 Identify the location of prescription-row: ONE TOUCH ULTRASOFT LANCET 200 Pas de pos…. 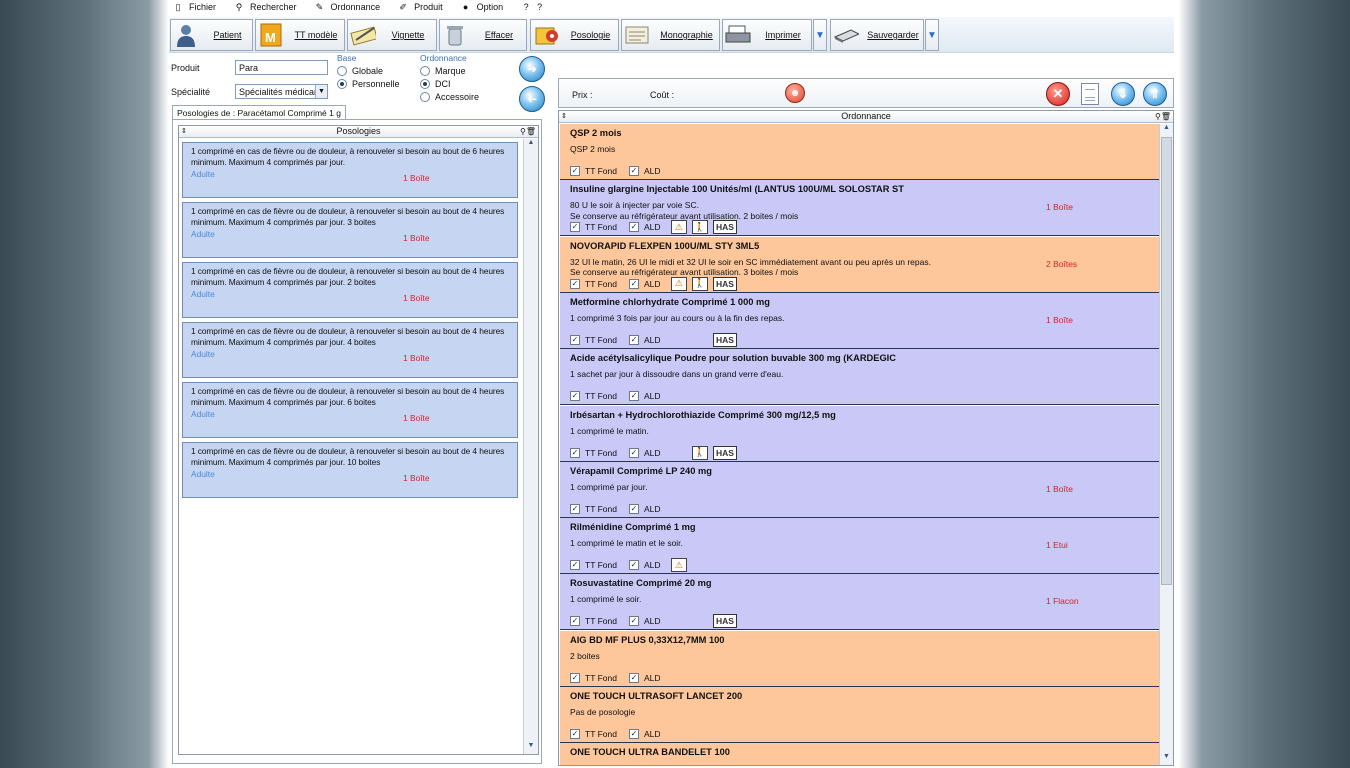
(859, 715).